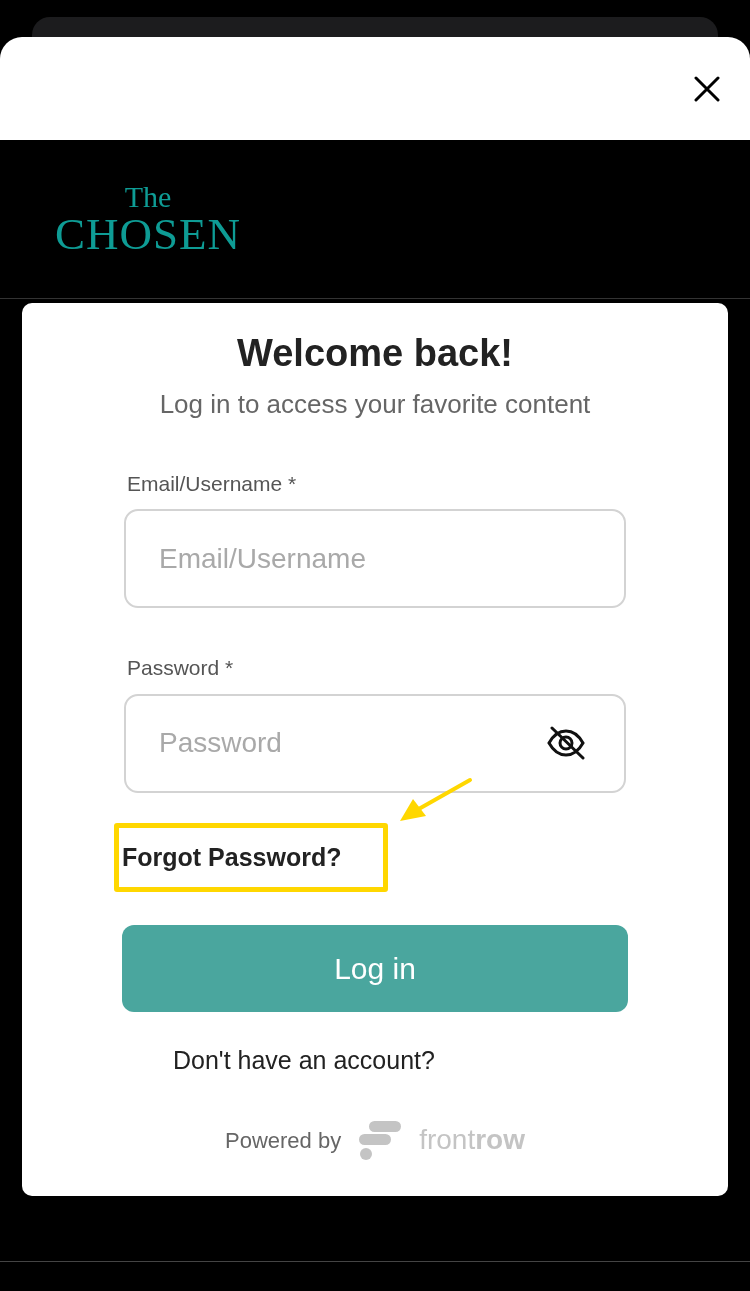  What do you see at coordinates (180, 668) in the screenshot?
I see `field-label: Password *` at bounding box center [180, 668].